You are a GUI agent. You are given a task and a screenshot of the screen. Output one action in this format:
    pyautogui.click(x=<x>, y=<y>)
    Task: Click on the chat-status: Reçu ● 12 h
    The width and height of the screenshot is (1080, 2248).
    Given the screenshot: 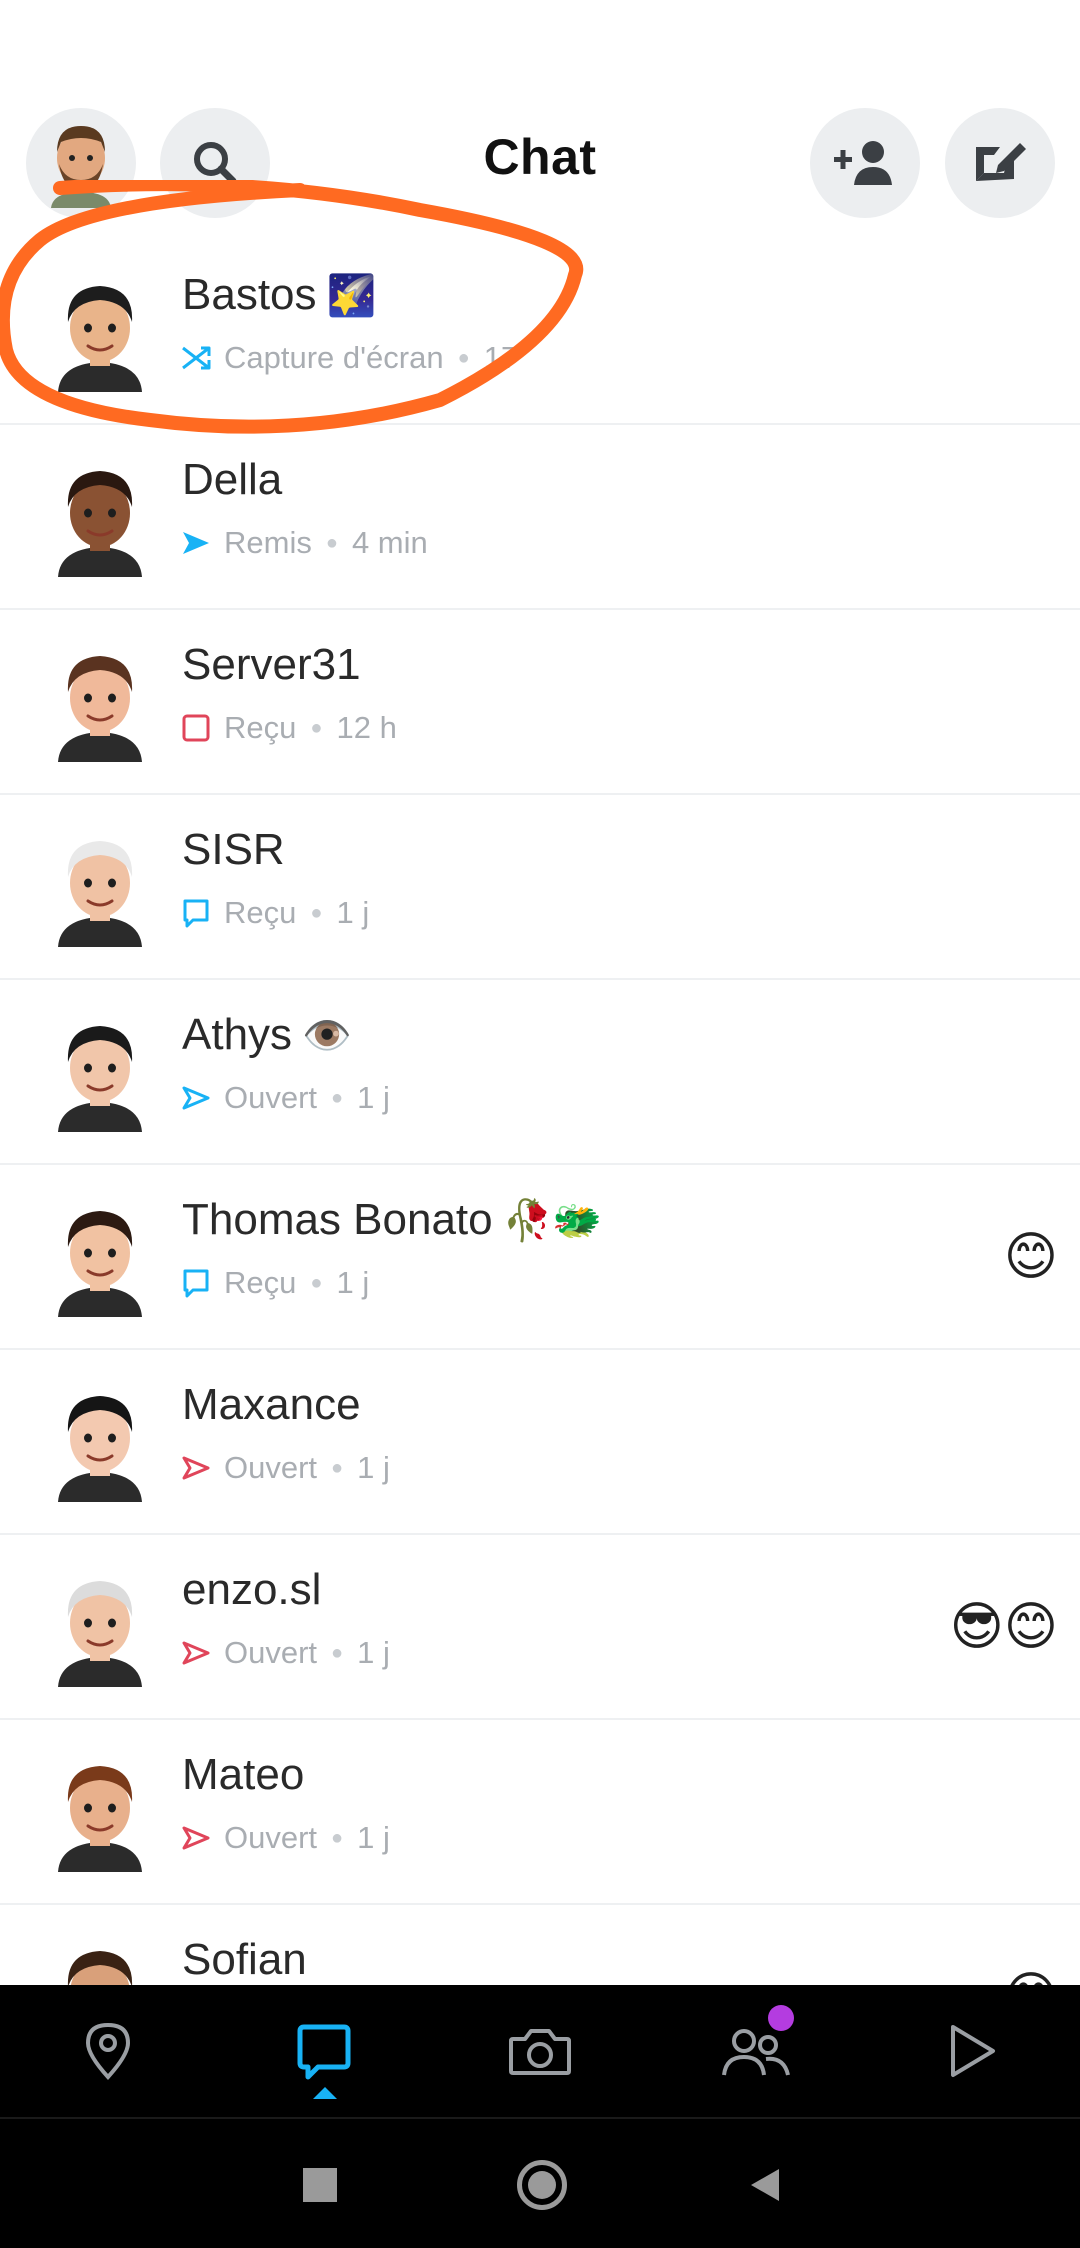 What is the action you would take?
    pyautogui.click(x=288, y=728)
    